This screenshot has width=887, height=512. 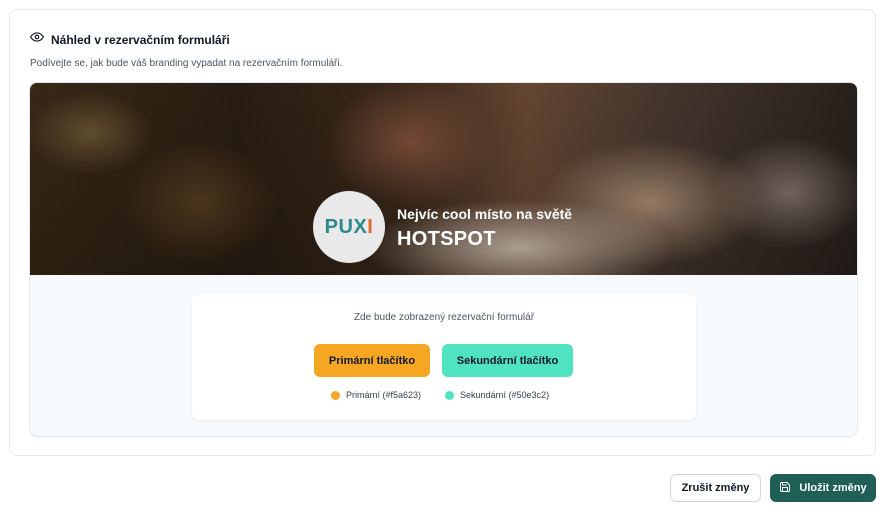 I want to click on logo-text-part1: PUX, so click(x=346, y=226).